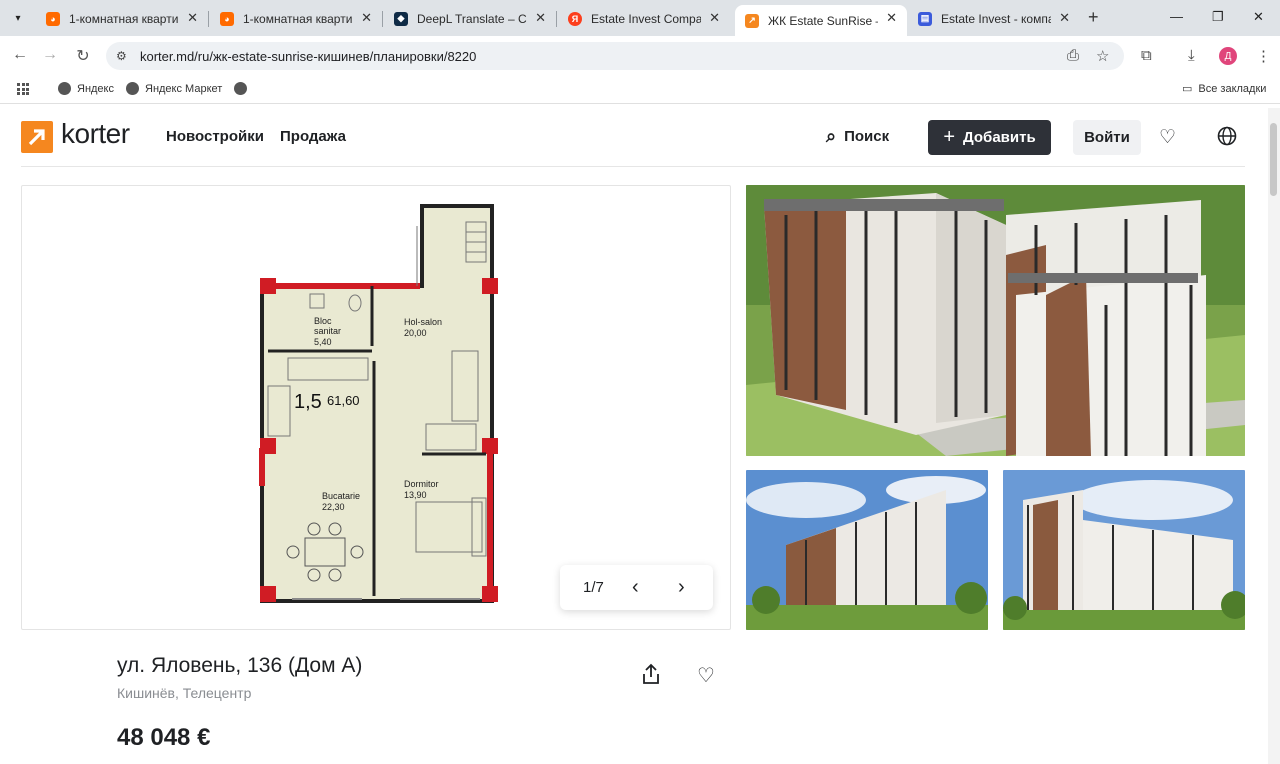  What do you see at coordinates (1102, 56) in the screenshot?
I see `bookmark-star-icon: ☆` at bounding box center [1102, 56].